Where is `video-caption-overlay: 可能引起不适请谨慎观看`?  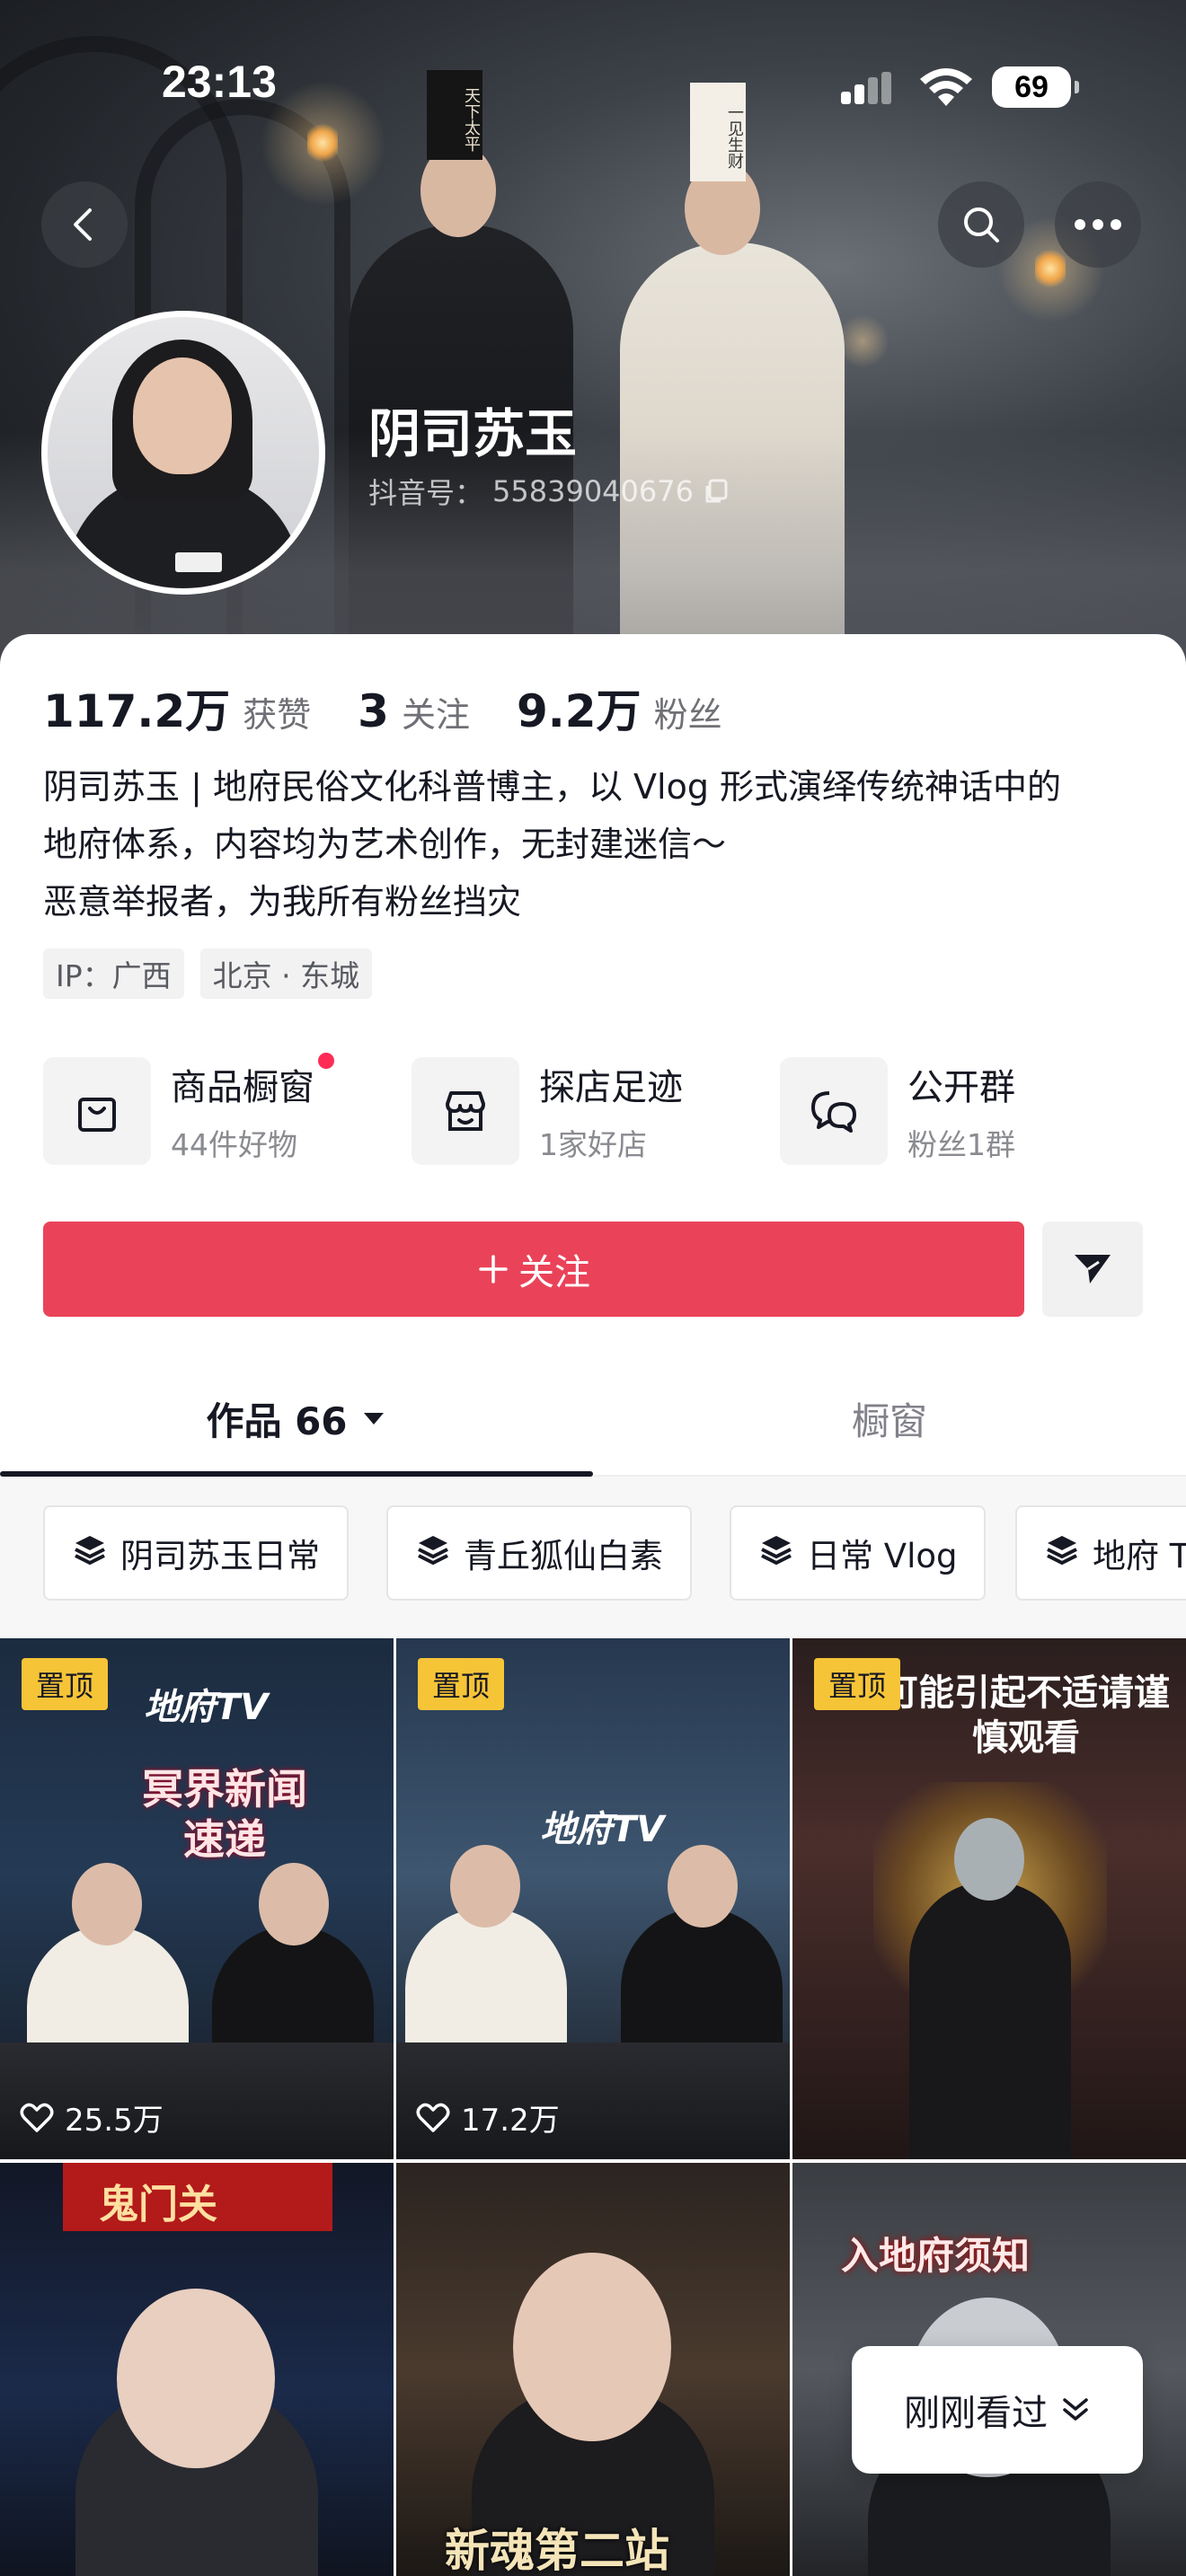 video-caption-overlay: 可能引起不适请谨慎观看 is located at coordinates (1026, 1715).